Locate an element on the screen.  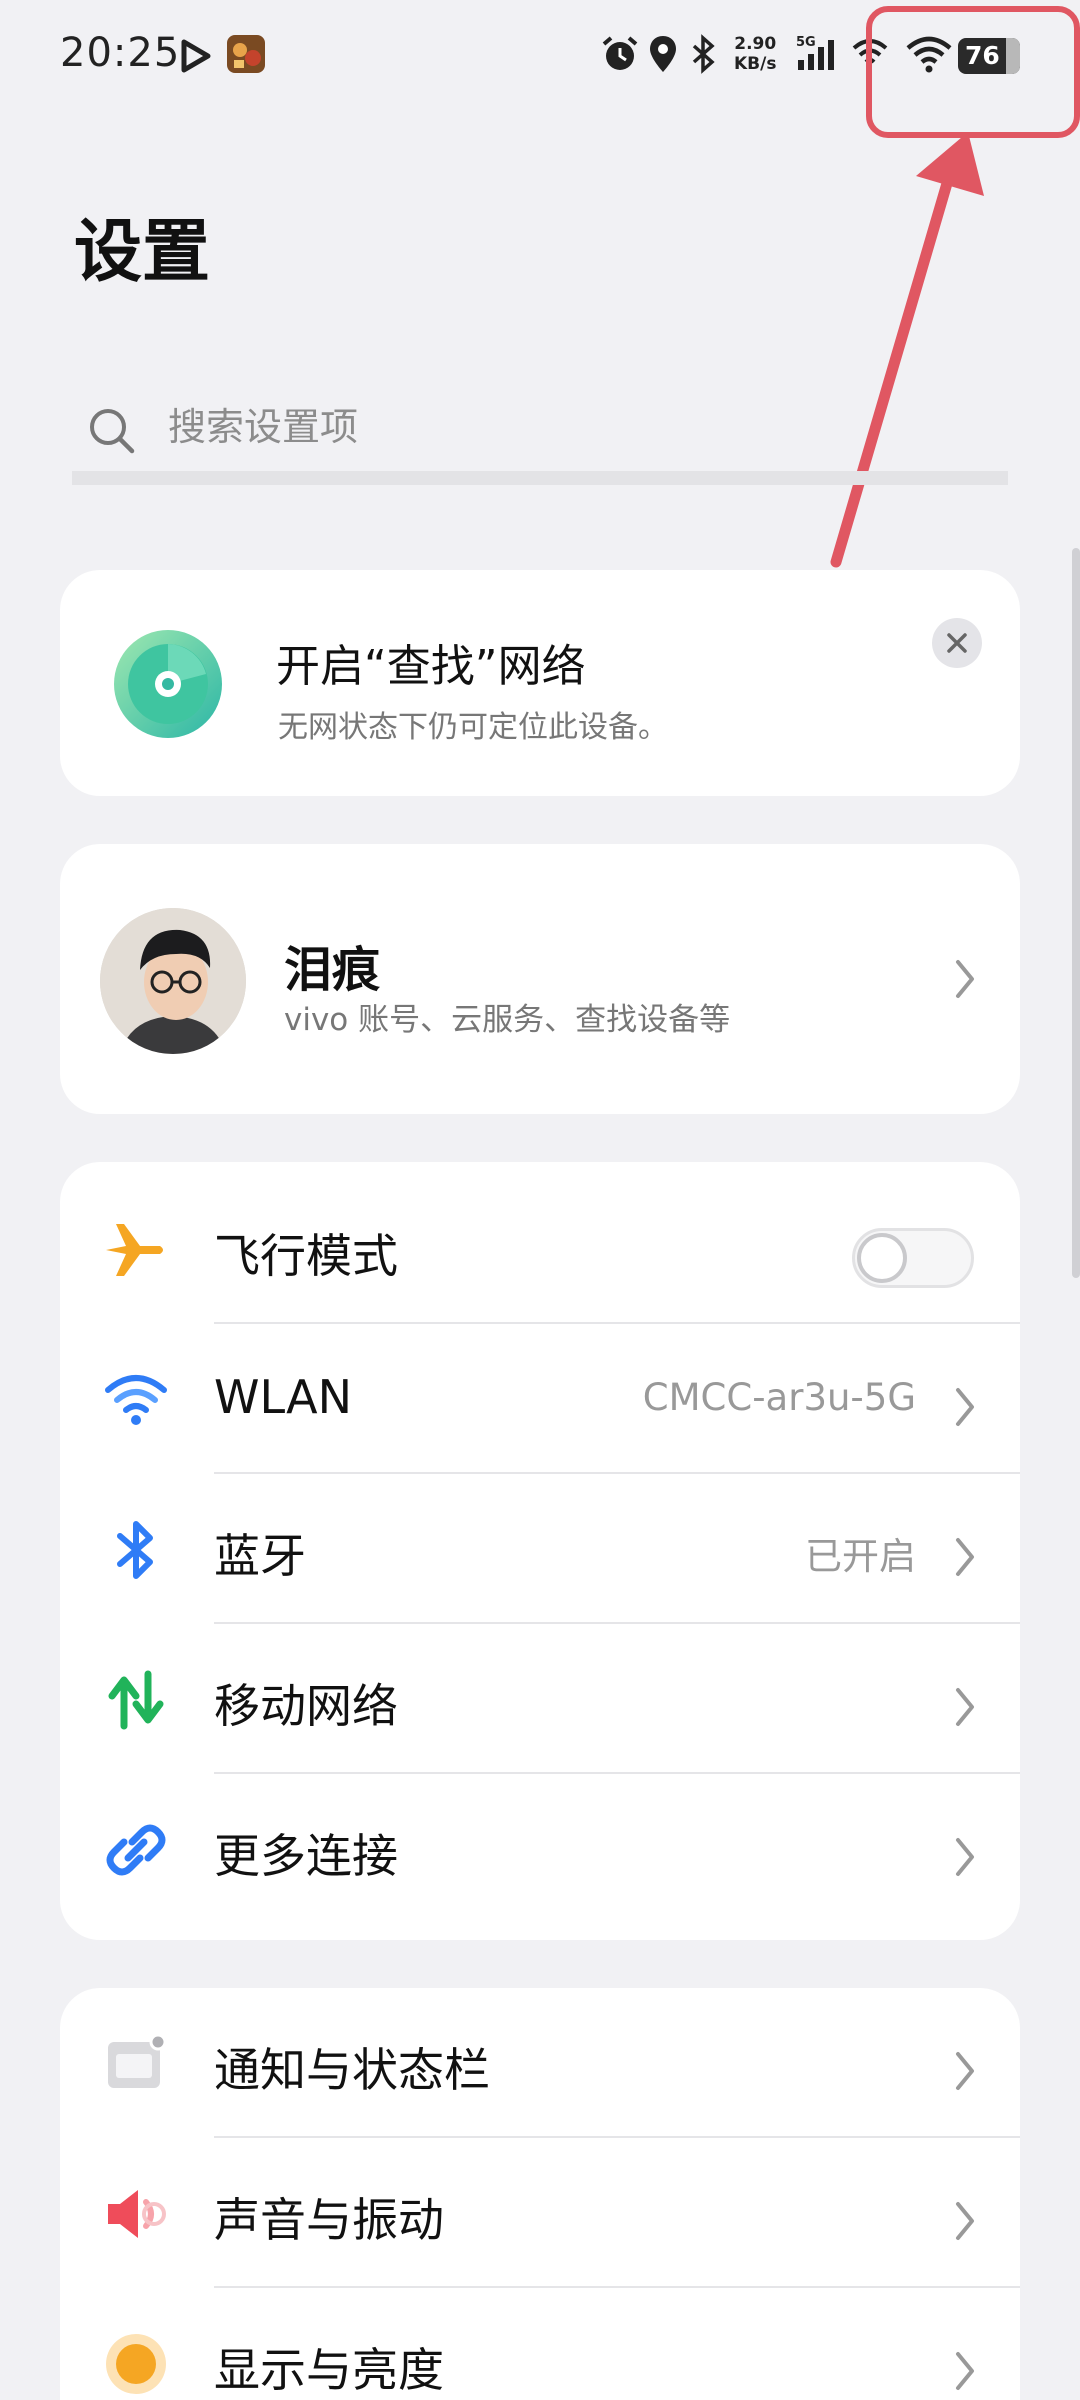
account-name: 泪痕 is located at coordinates (332, 970).